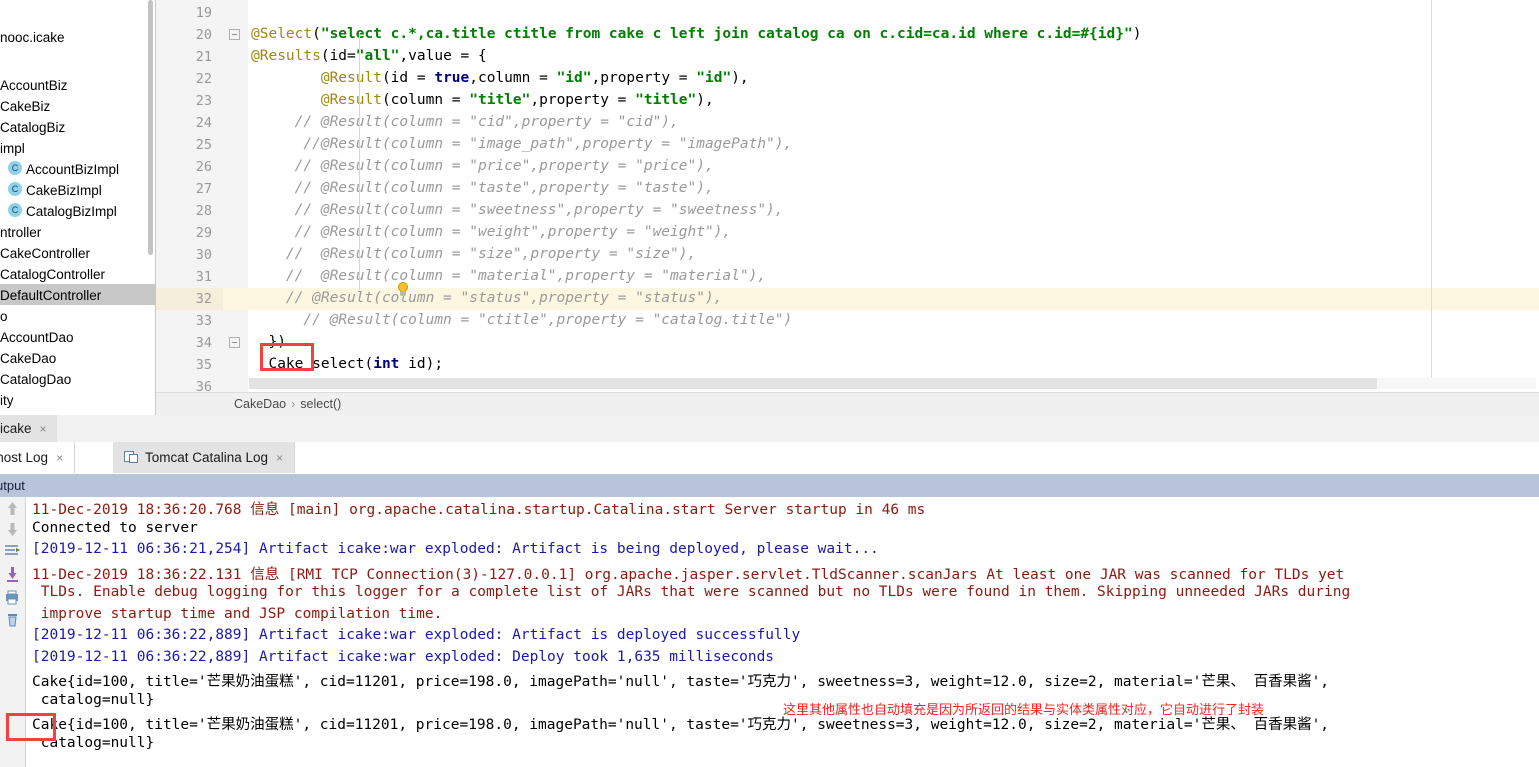 Image resolution: width=1539 pixels, height=767 pixels. What do you see at coordinates (28, 358) in the screenshot?
I see `tree-item-label: CakeDao` at bounding box center [28, 358].